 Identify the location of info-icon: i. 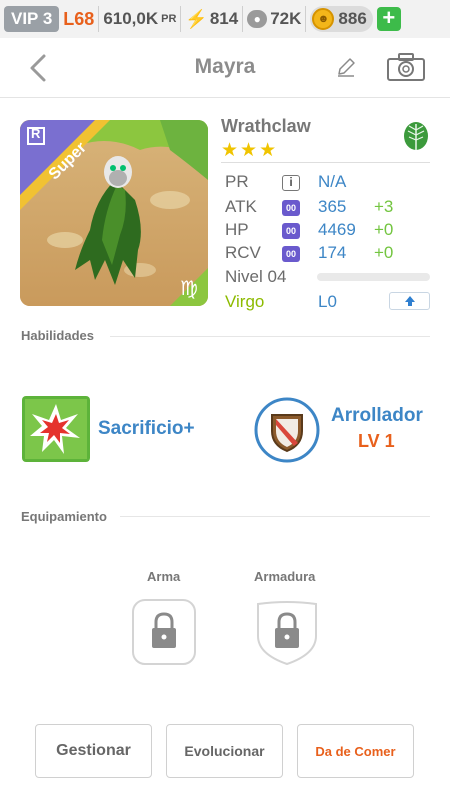
(291, 183).